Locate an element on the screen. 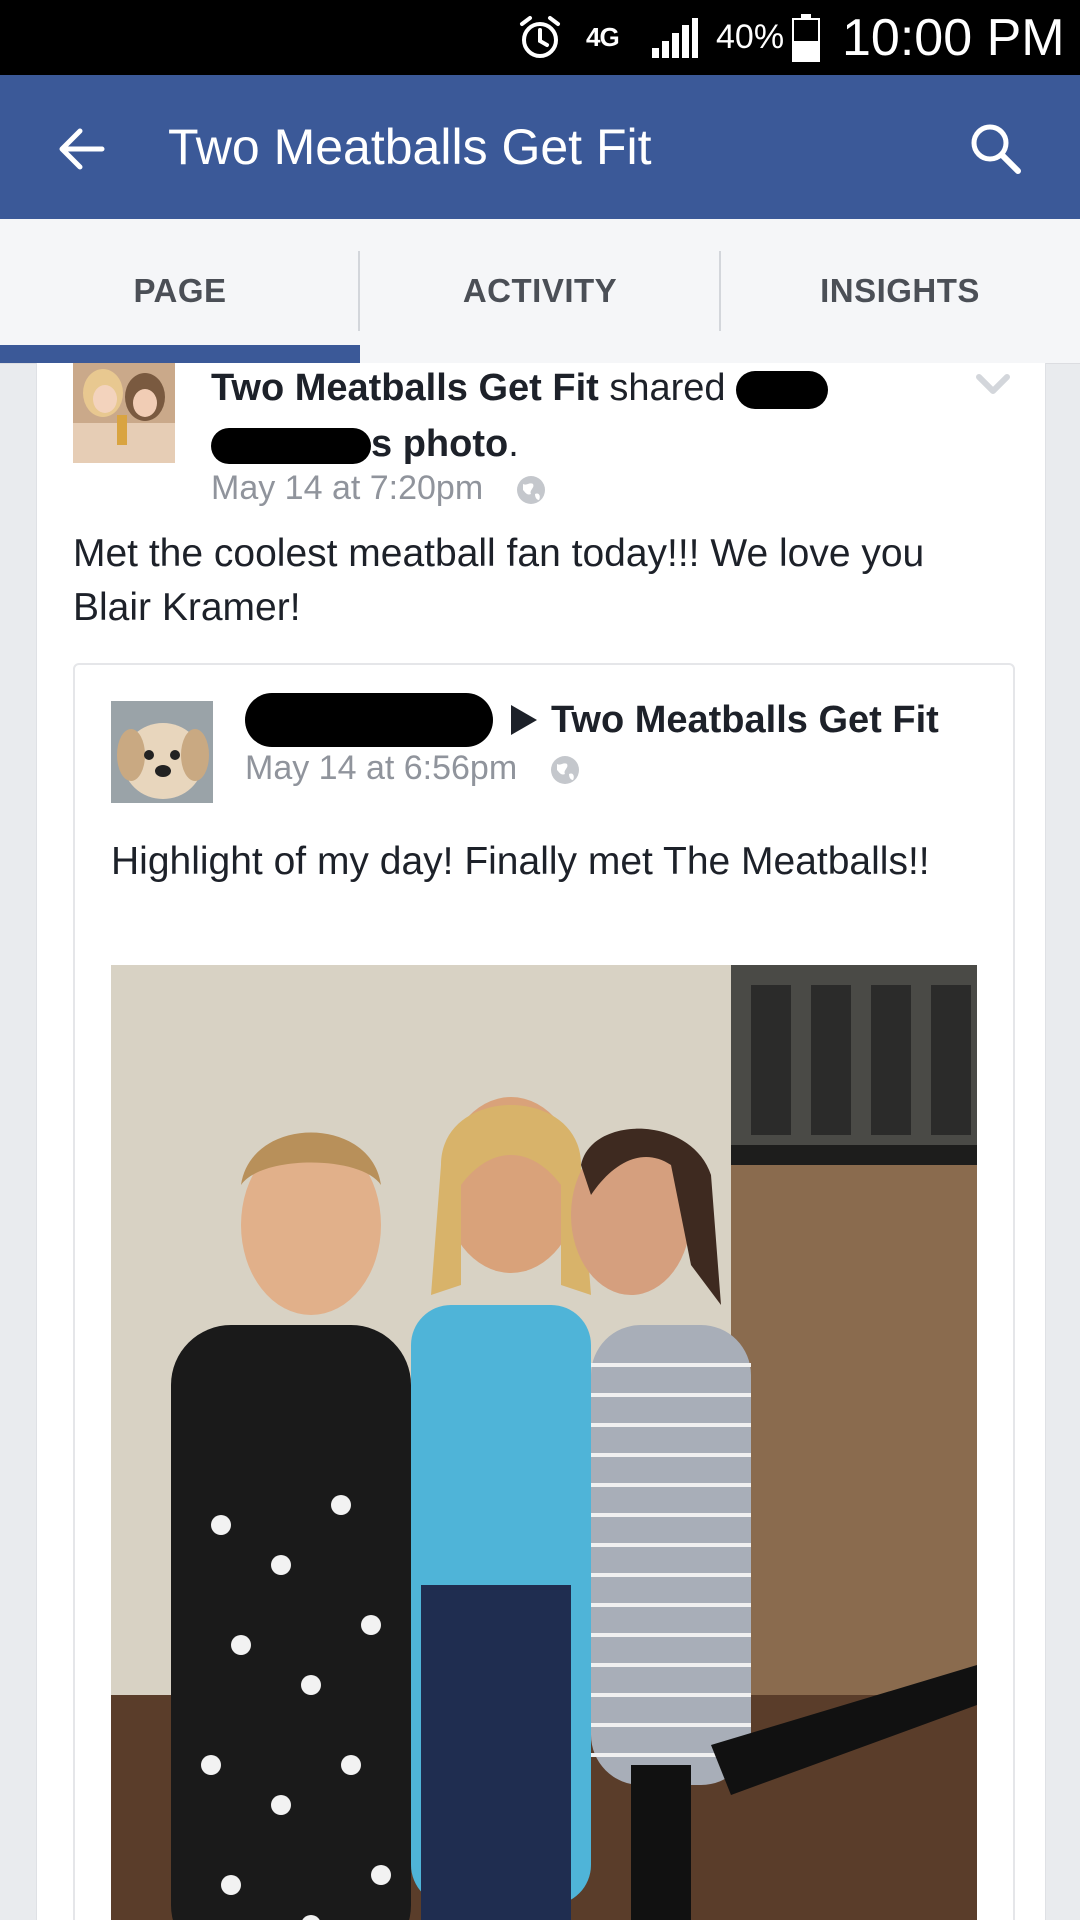  post-meta: May 14 at 7:20pm is located at coordinates (379, 488).